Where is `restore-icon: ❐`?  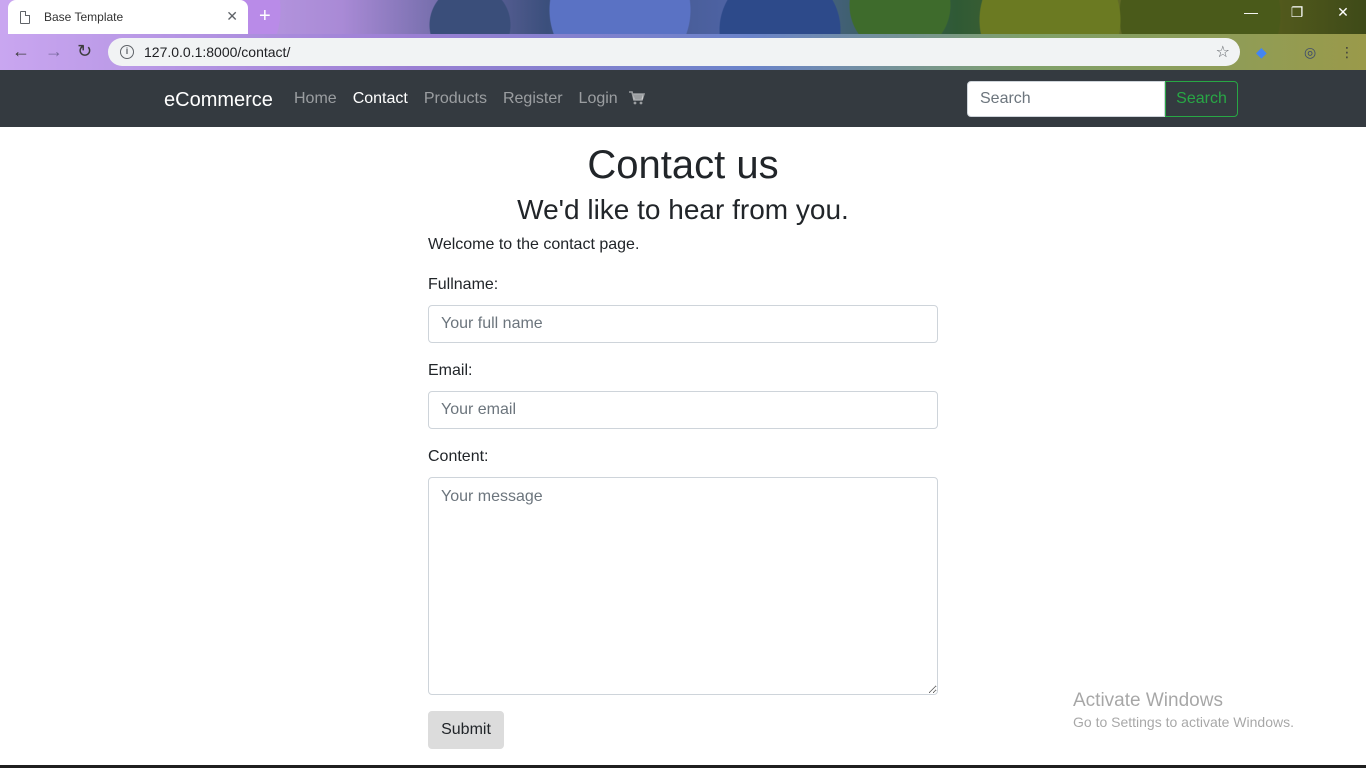 restore-icon: ❐ is located at coordinates (1297, 12).